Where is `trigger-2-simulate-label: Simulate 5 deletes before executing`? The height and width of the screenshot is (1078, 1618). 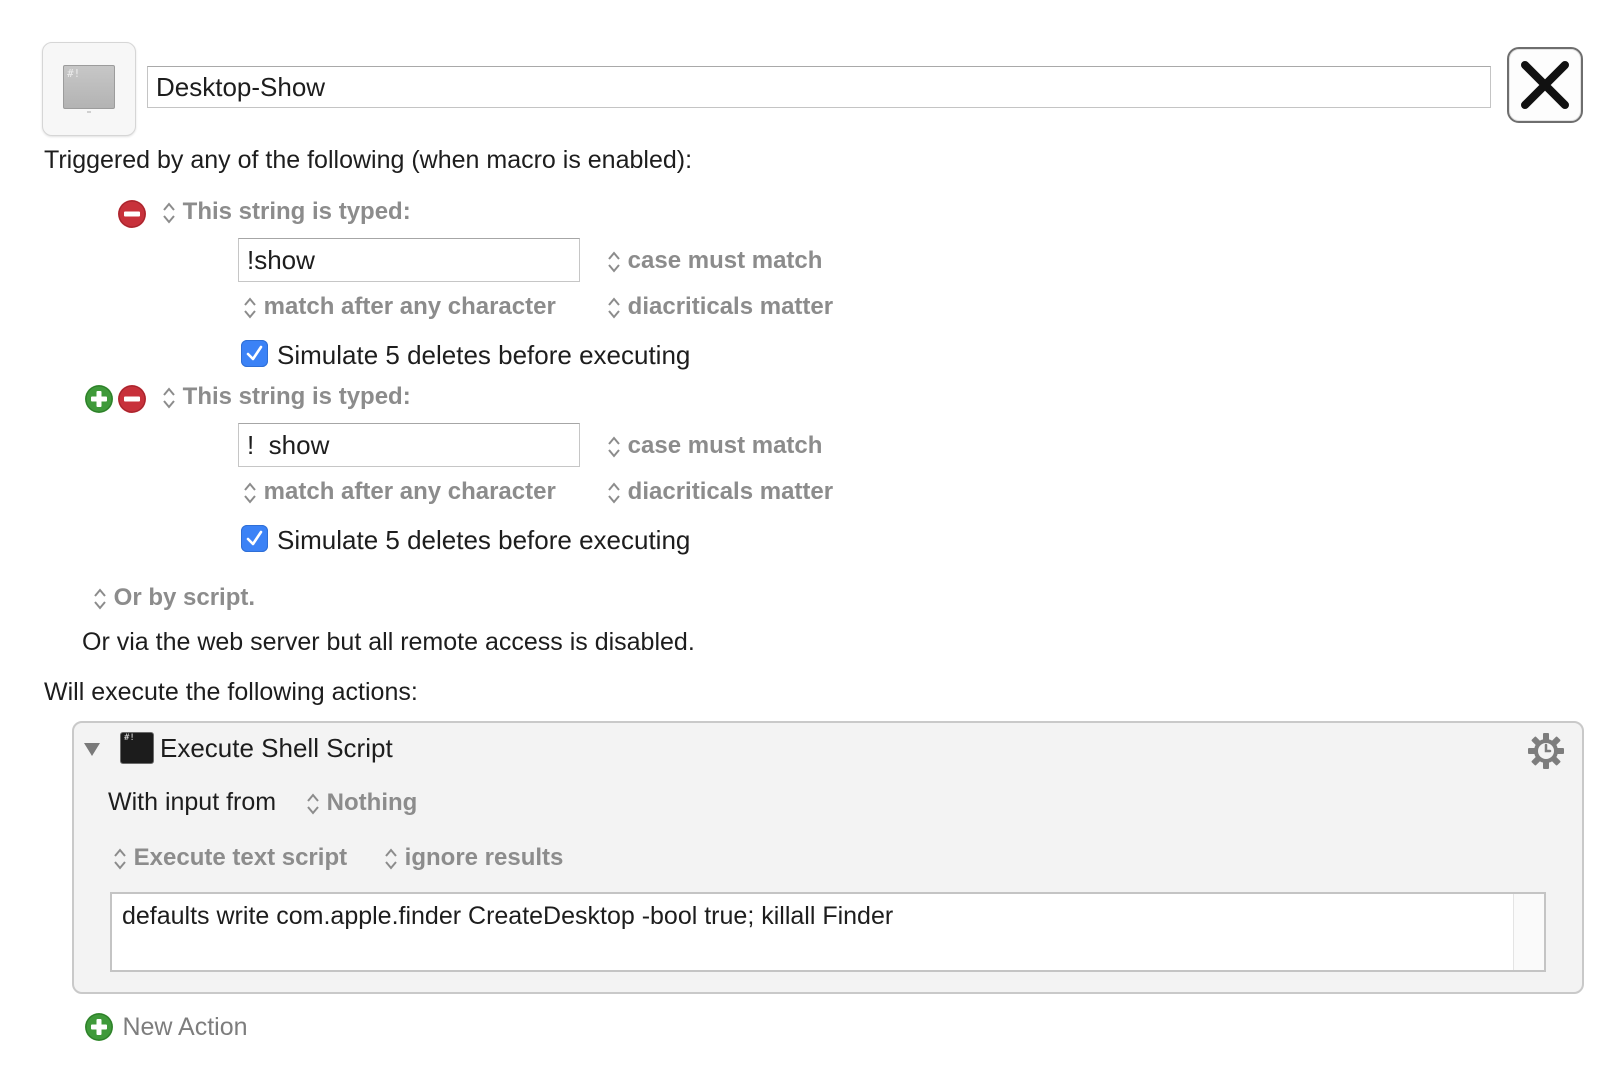 trigger-2-simulate-label: Simulate 5 deletes before executing is located at coordinates (484, 540).